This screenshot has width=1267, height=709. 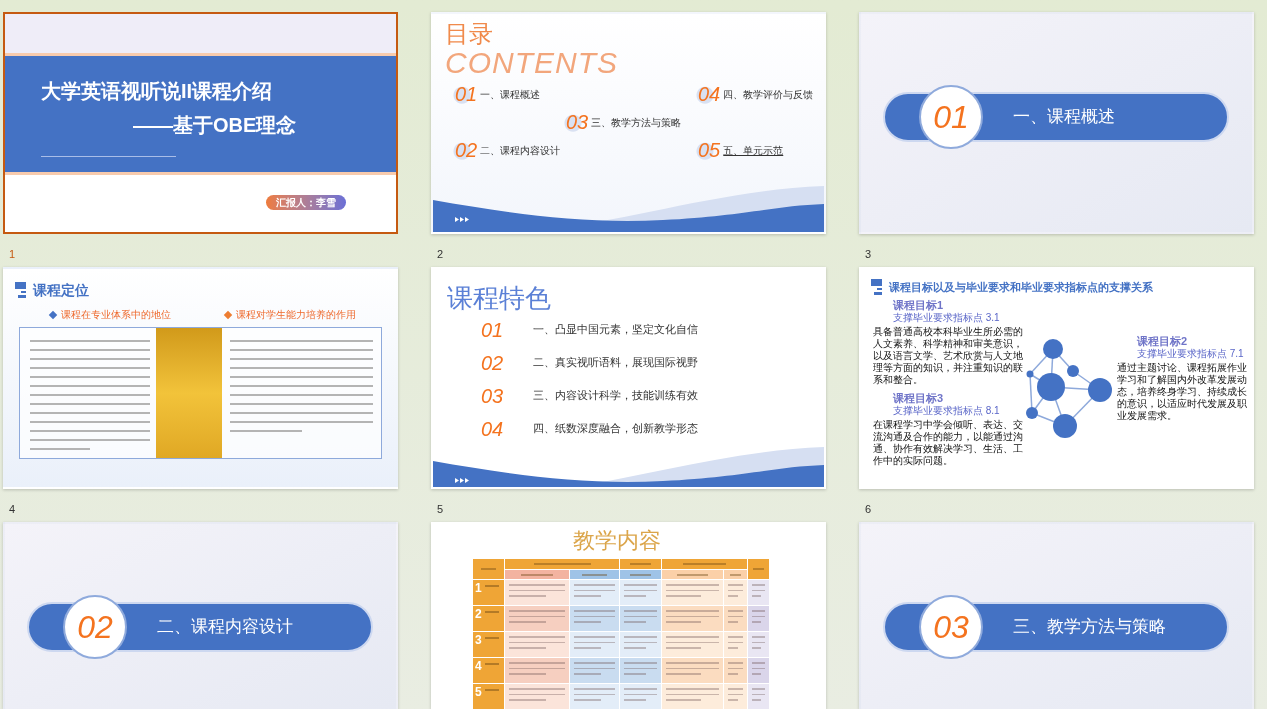 I want to click on slide-number: 5, so click(x=440, y=509).